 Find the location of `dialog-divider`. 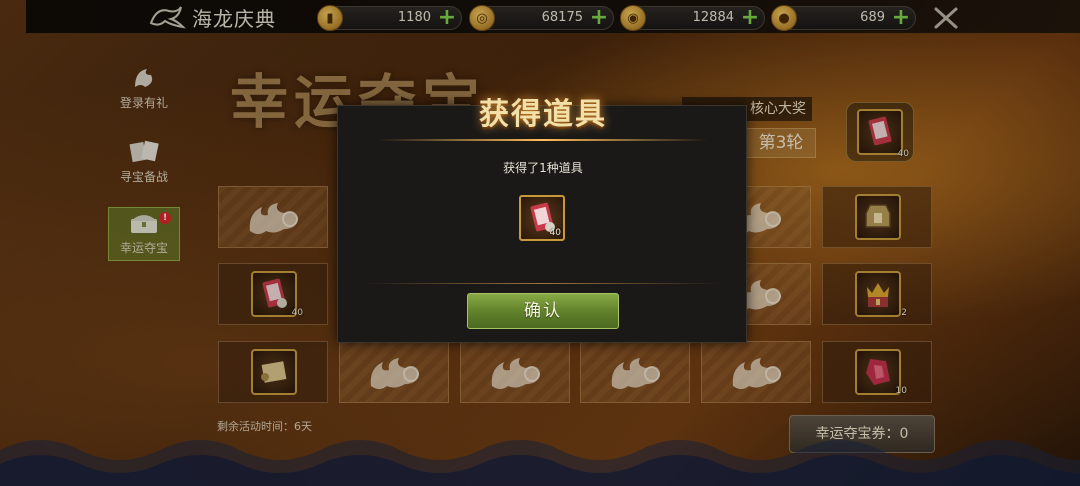

dialog-divider is located at coordinates (543, 283).